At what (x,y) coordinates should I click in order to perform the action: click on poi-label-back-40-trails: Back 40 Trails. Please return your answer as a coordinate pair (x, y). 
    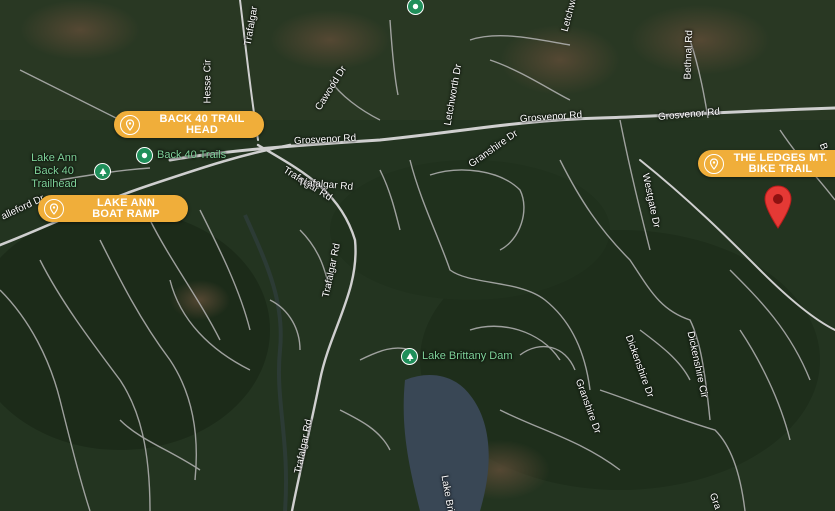
    Looking at the image, I should click on (192, 155).